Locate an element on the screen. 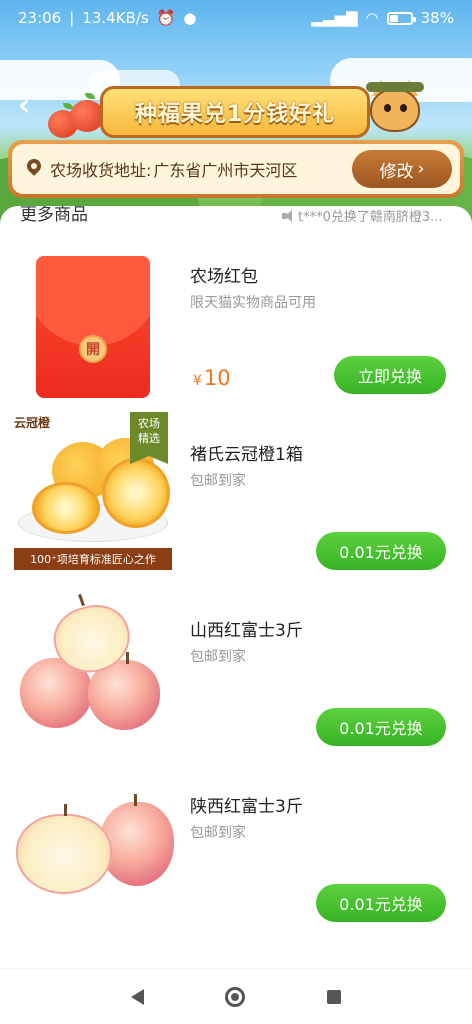 This screenshot has height=1024, width=472. section-title: 更多商品 is located at coordinates (54, 215).